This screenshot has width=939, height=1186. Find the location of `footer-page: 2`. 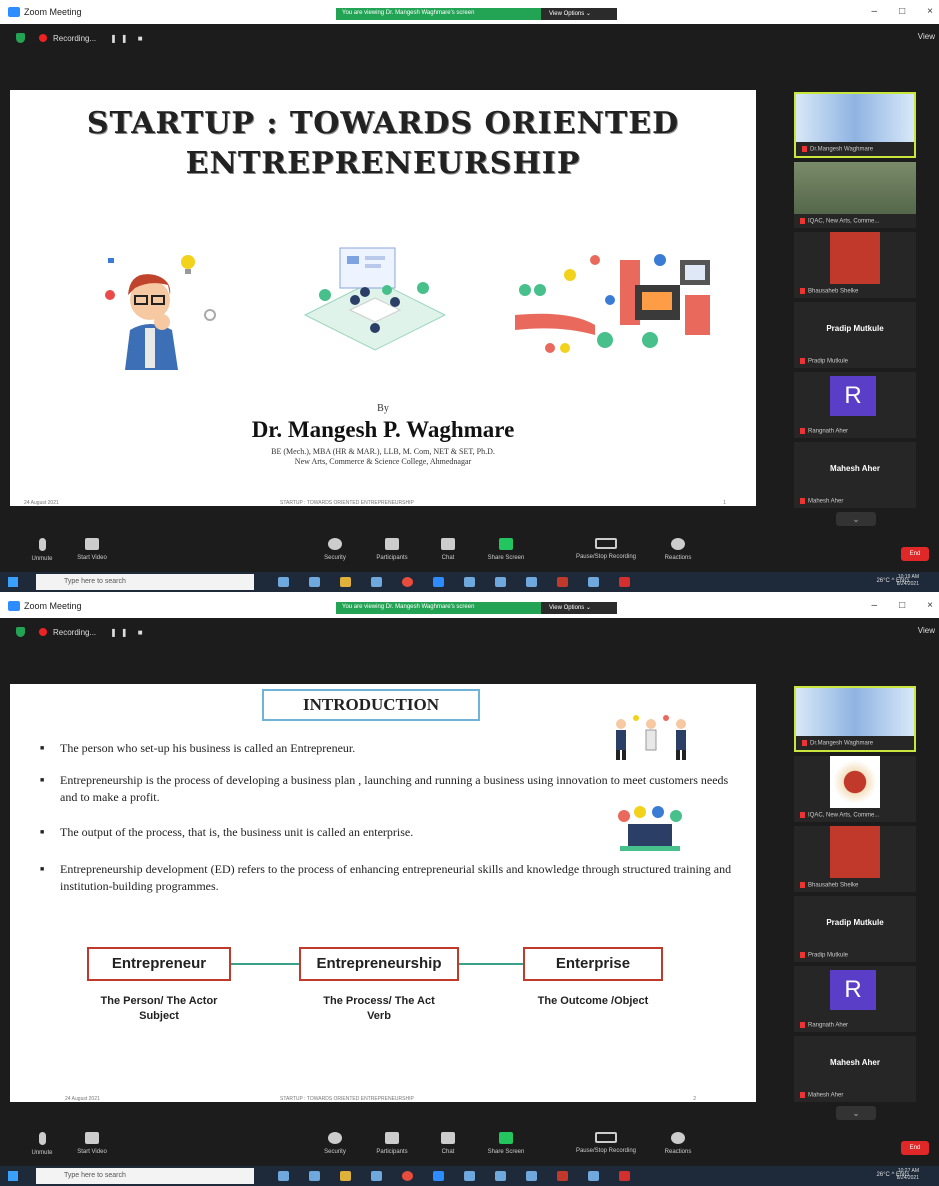

footer-page: 2 is located at coordinates (694, 1099).